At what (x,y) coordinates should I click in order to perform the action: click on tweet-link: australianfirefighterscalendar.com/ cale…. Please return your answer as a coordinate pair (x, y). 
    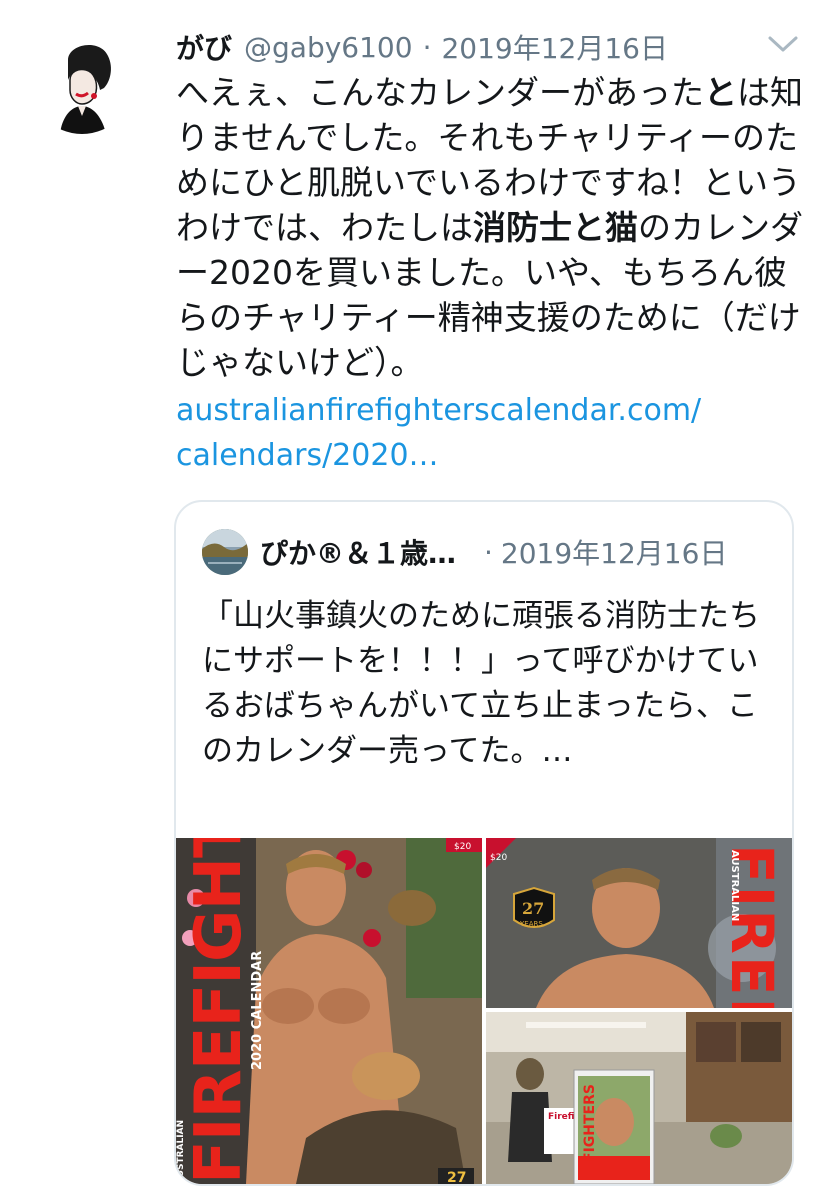
    Looking at the image, I should click on (491, 433).